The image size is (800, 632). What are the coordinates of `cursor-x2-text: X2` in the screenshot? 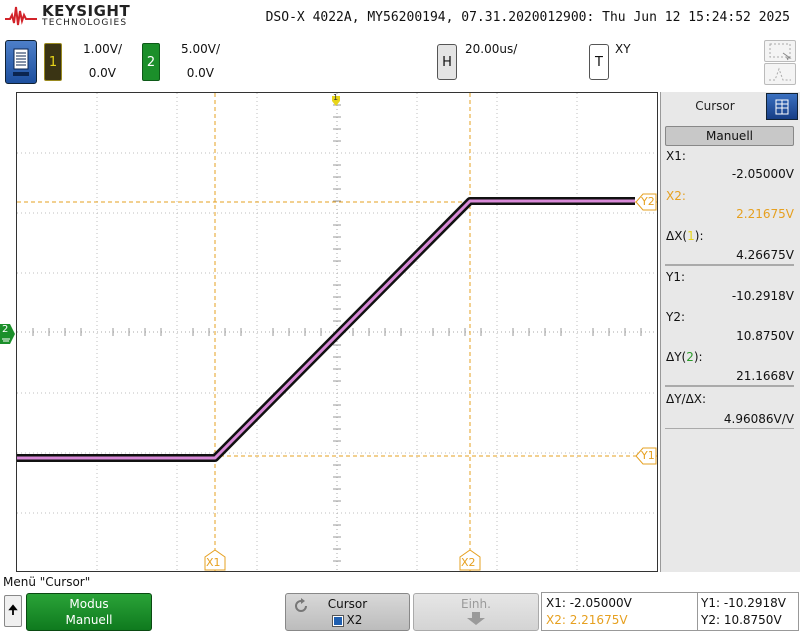 It's located at (468, 562).